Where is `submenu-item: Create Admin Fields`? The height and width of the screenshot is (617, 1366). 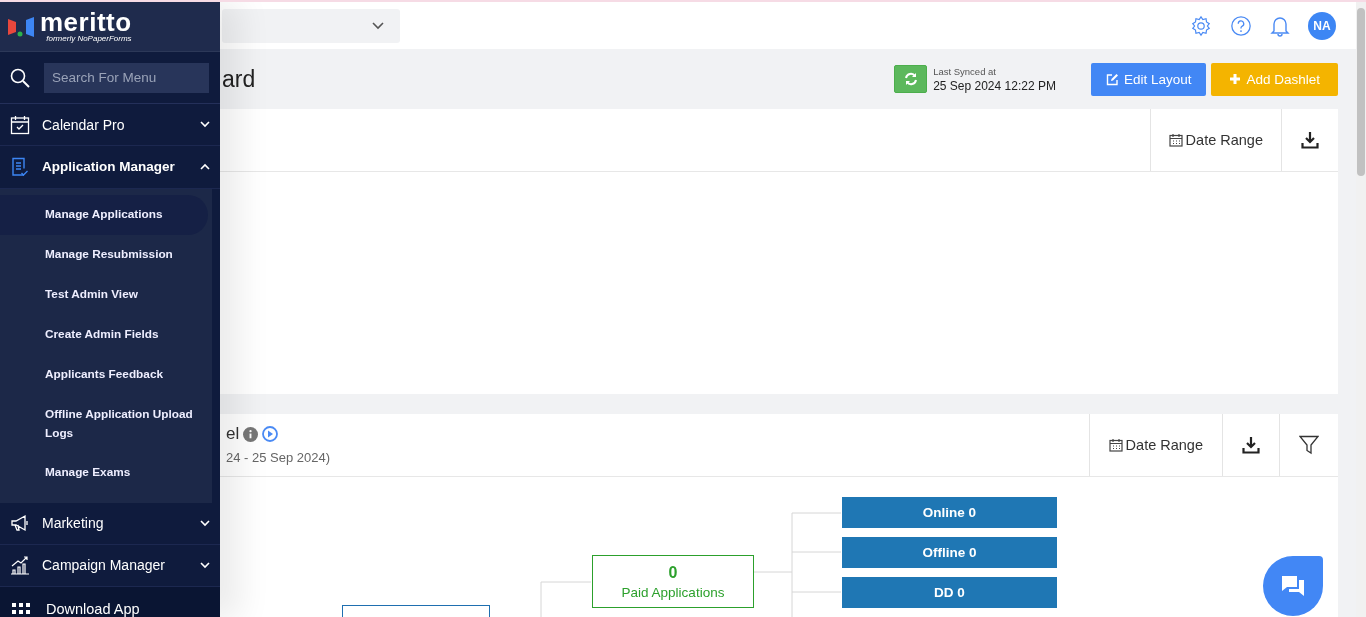
submenu-item: Create Admin Fields is located at coordinates (104, 334).